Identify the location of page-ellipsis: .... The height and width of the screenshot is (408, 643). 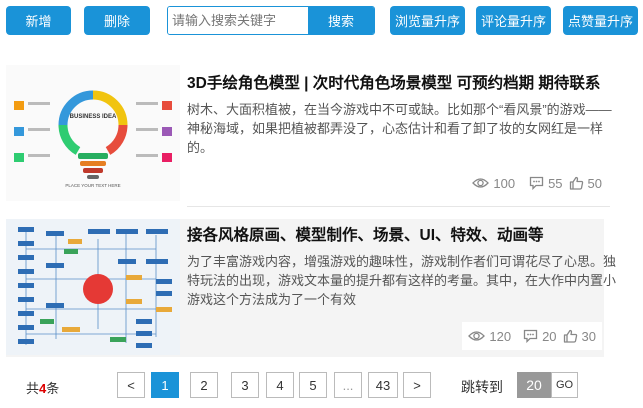
(348, 385).